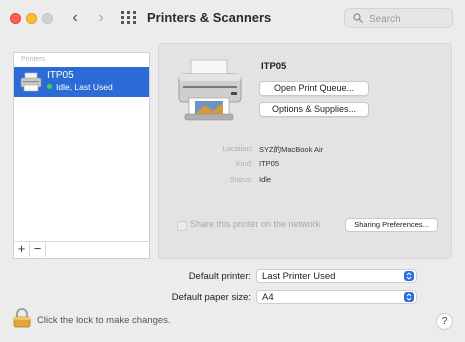  I want to click on search-field, so click(398, 18).